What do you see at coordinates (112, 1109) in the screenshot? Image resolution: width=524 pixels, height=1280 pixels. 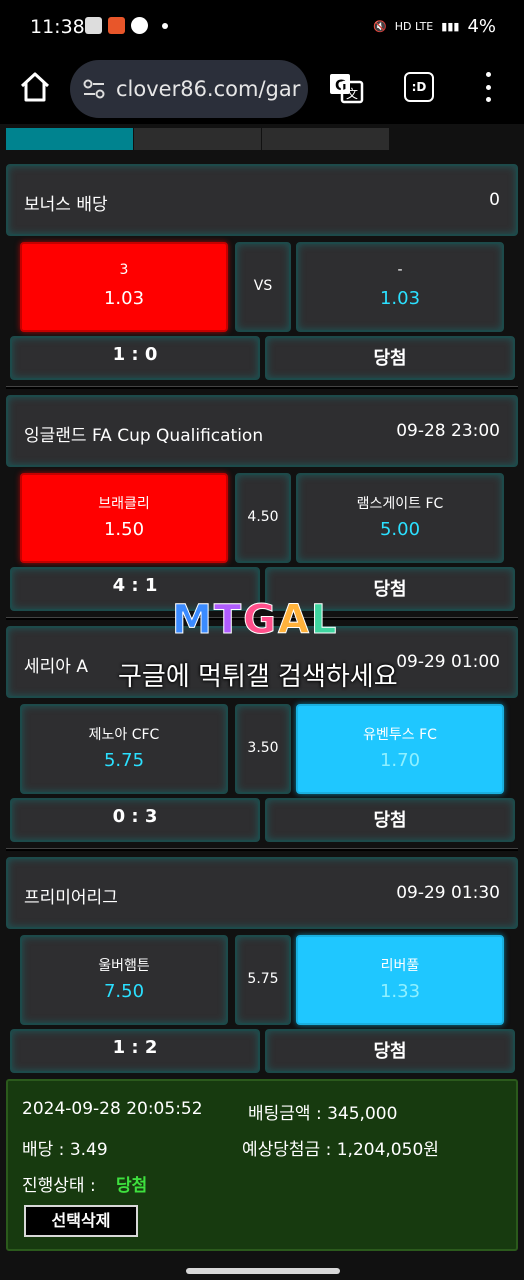 I see `bet-datetime: 2024-09-28 20:05:52` at bounding box center [112, 1109].